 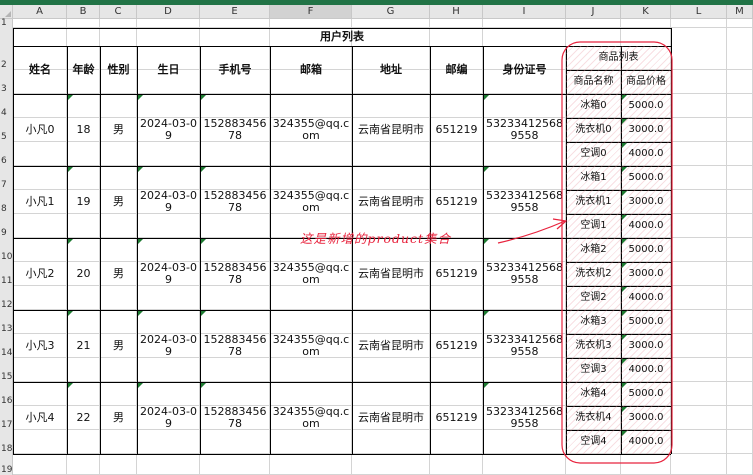 What do you see at coordinates (531, 232) in the screenshot?
I see `annotation-arrow` at bounding box center [531, 232].